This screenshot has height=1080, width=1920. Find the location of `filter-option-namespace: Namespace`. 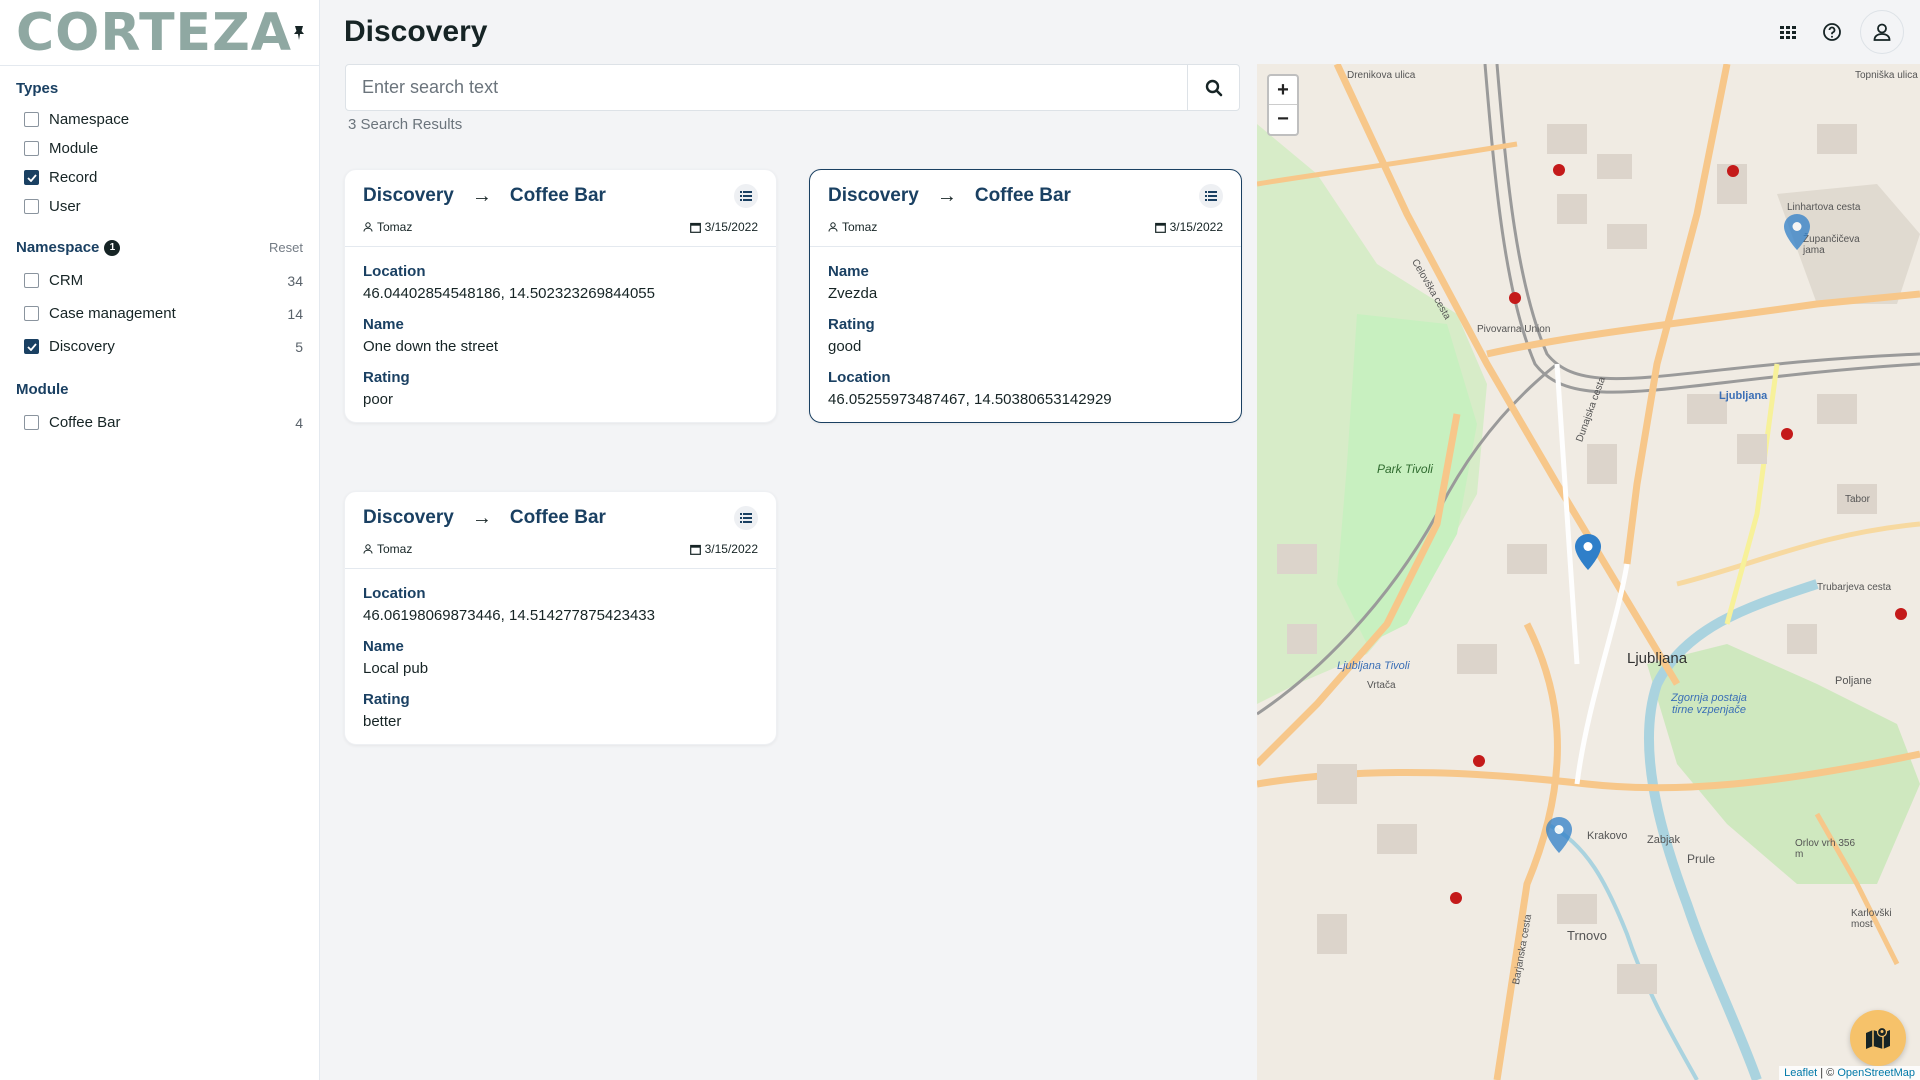

filter-option-namespace: Namespace is located at coordinates (159, 119).